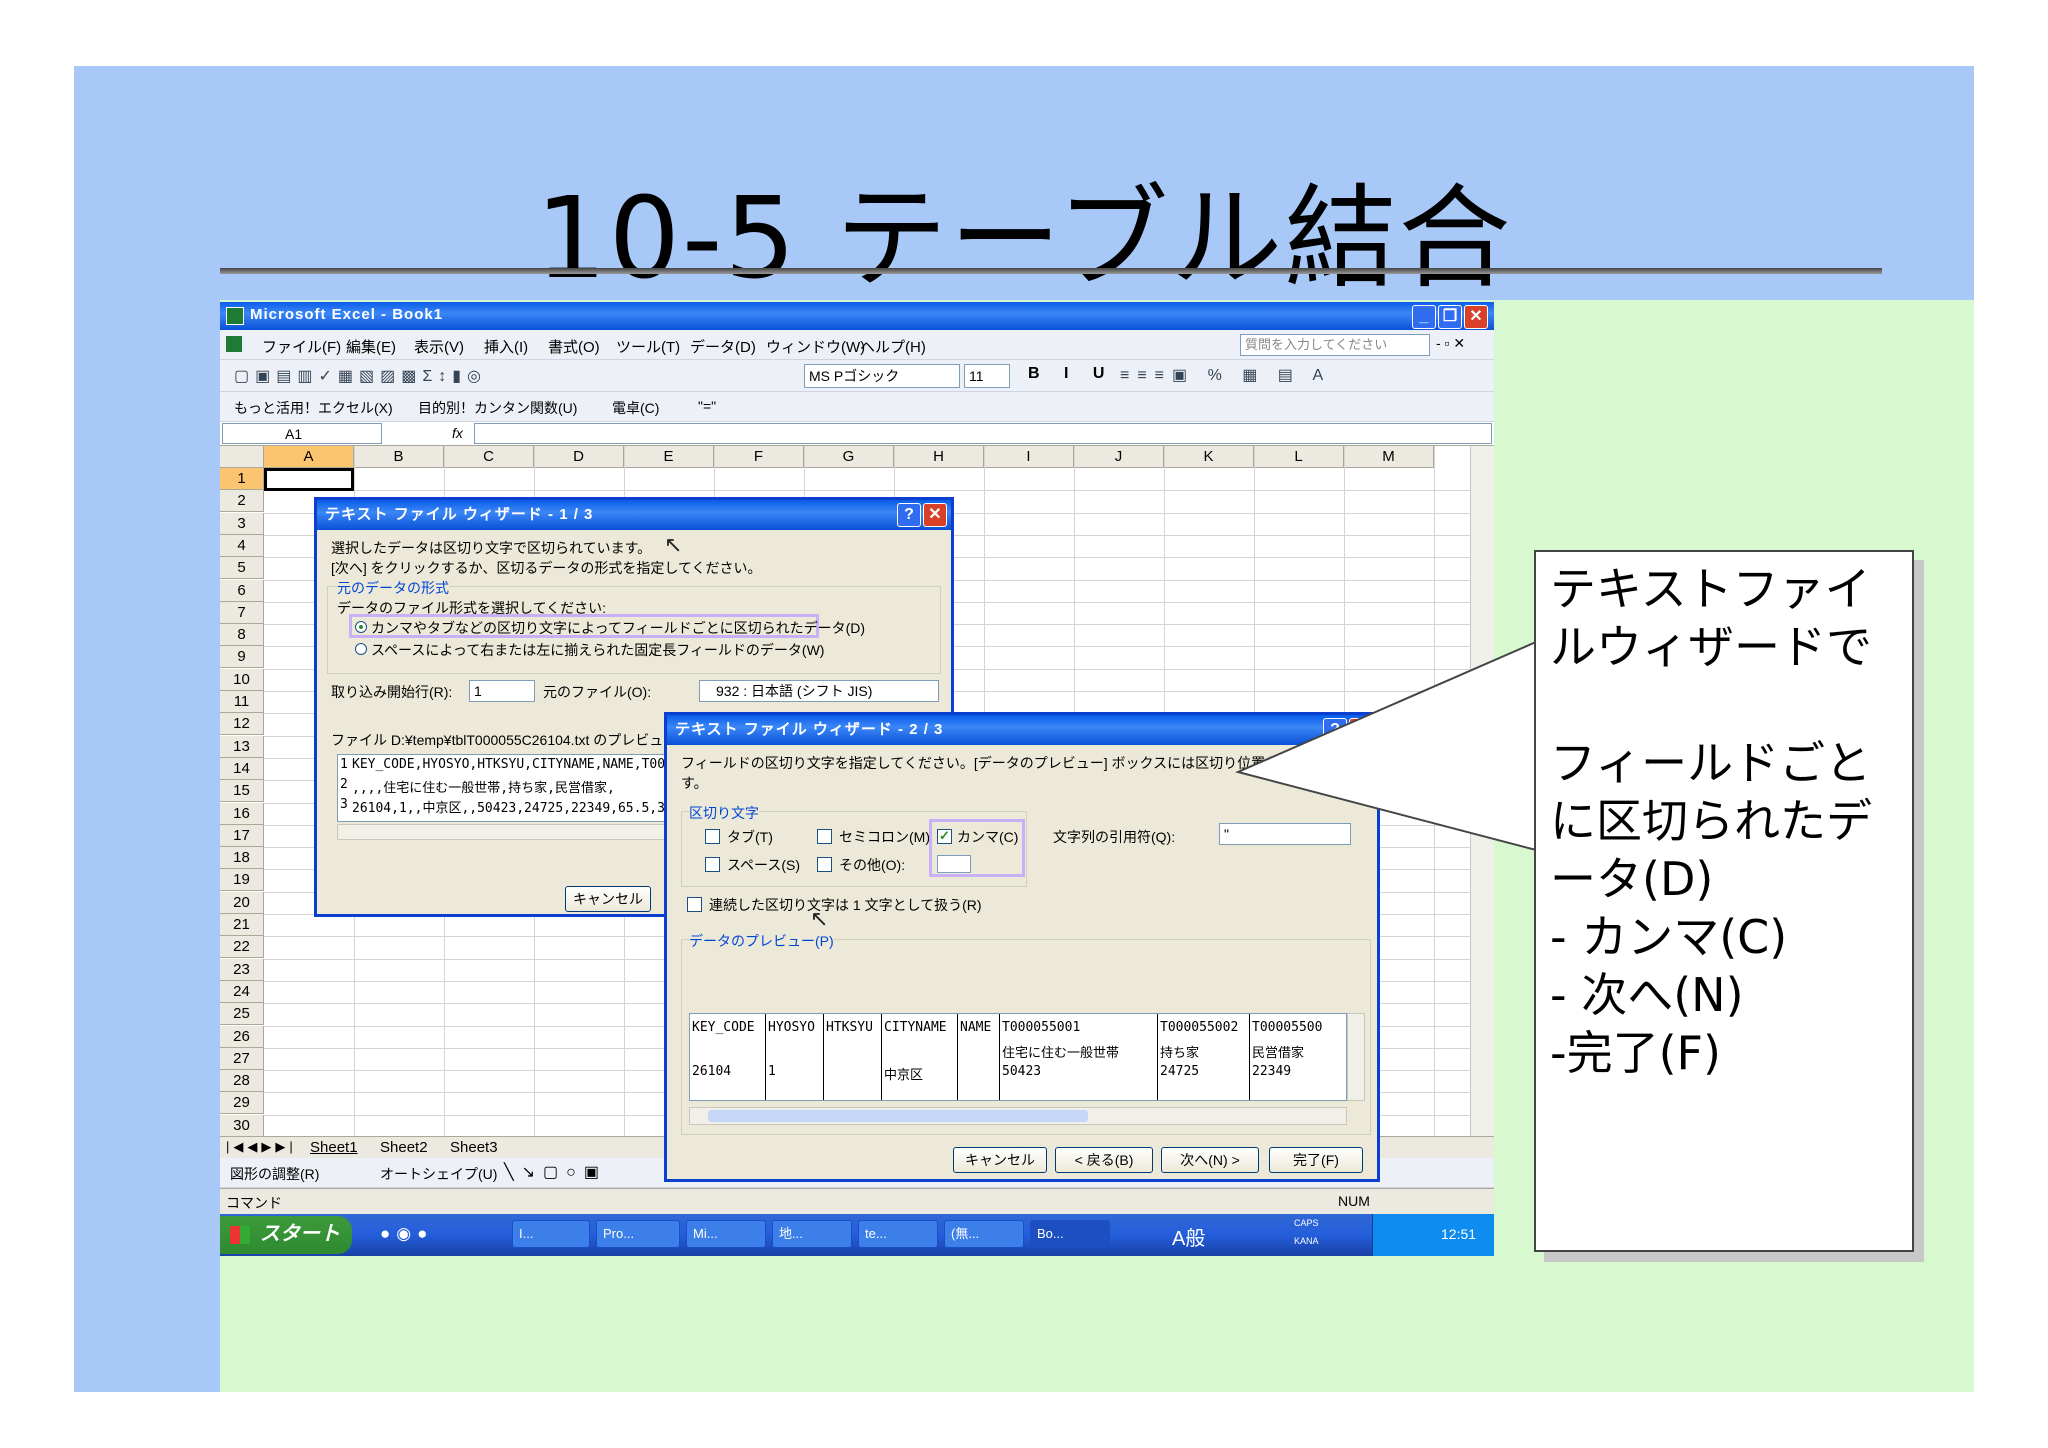 This screenshot has height=1448, width=2048. I want to click on row-header-15: 15, so click(242, 791).